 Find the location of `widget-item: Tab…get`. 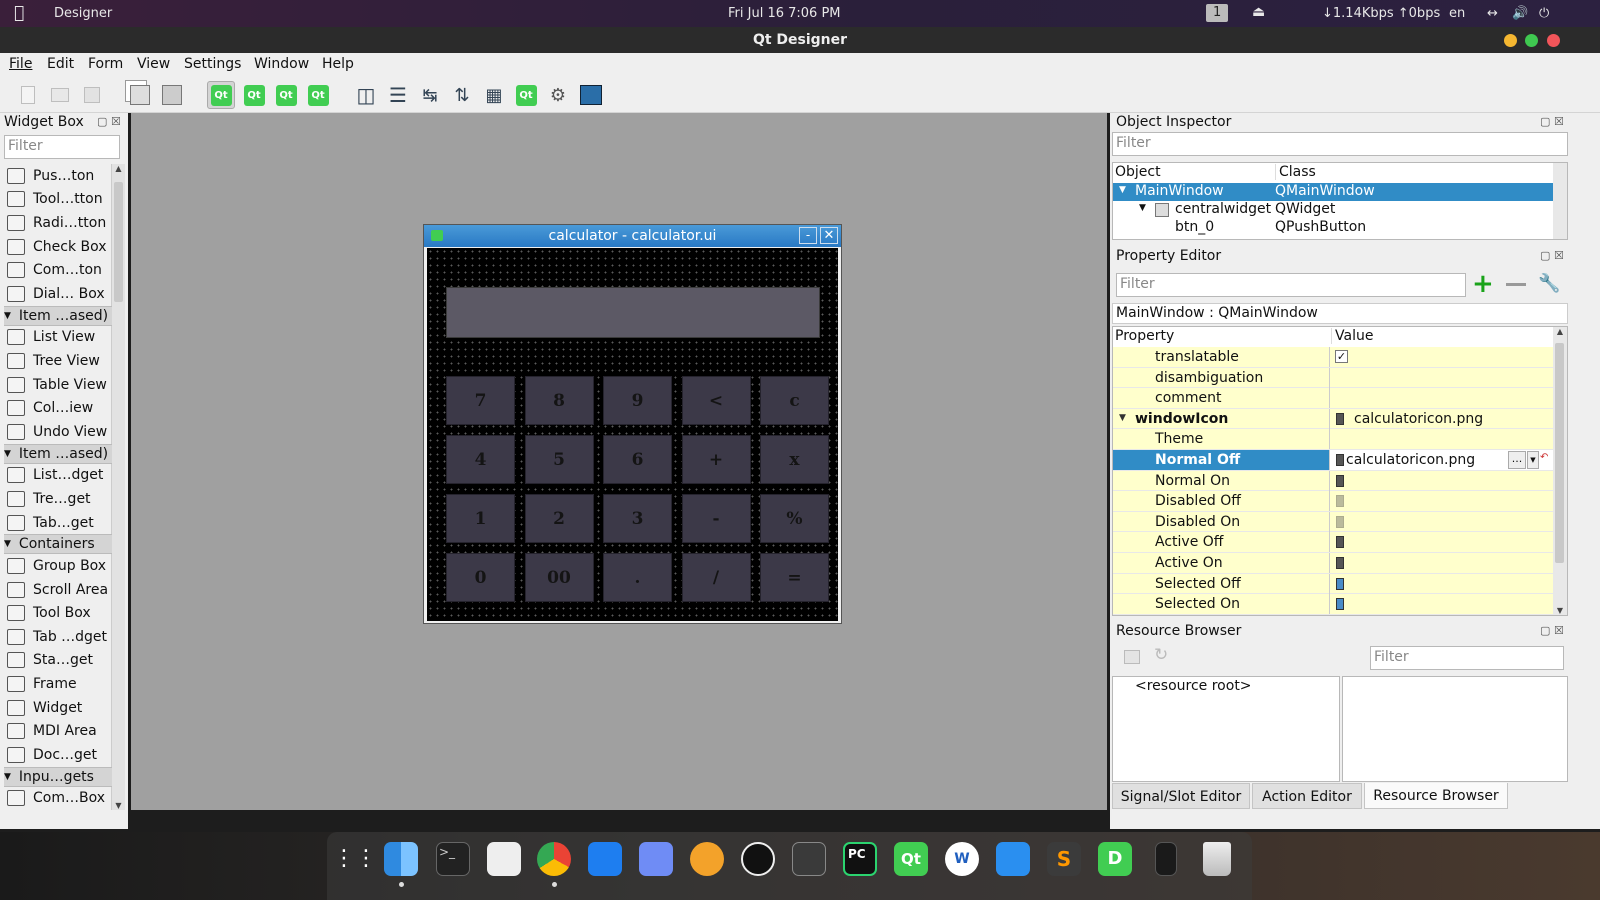

widget-item: Tab…get is located at coordinates (58, 523).